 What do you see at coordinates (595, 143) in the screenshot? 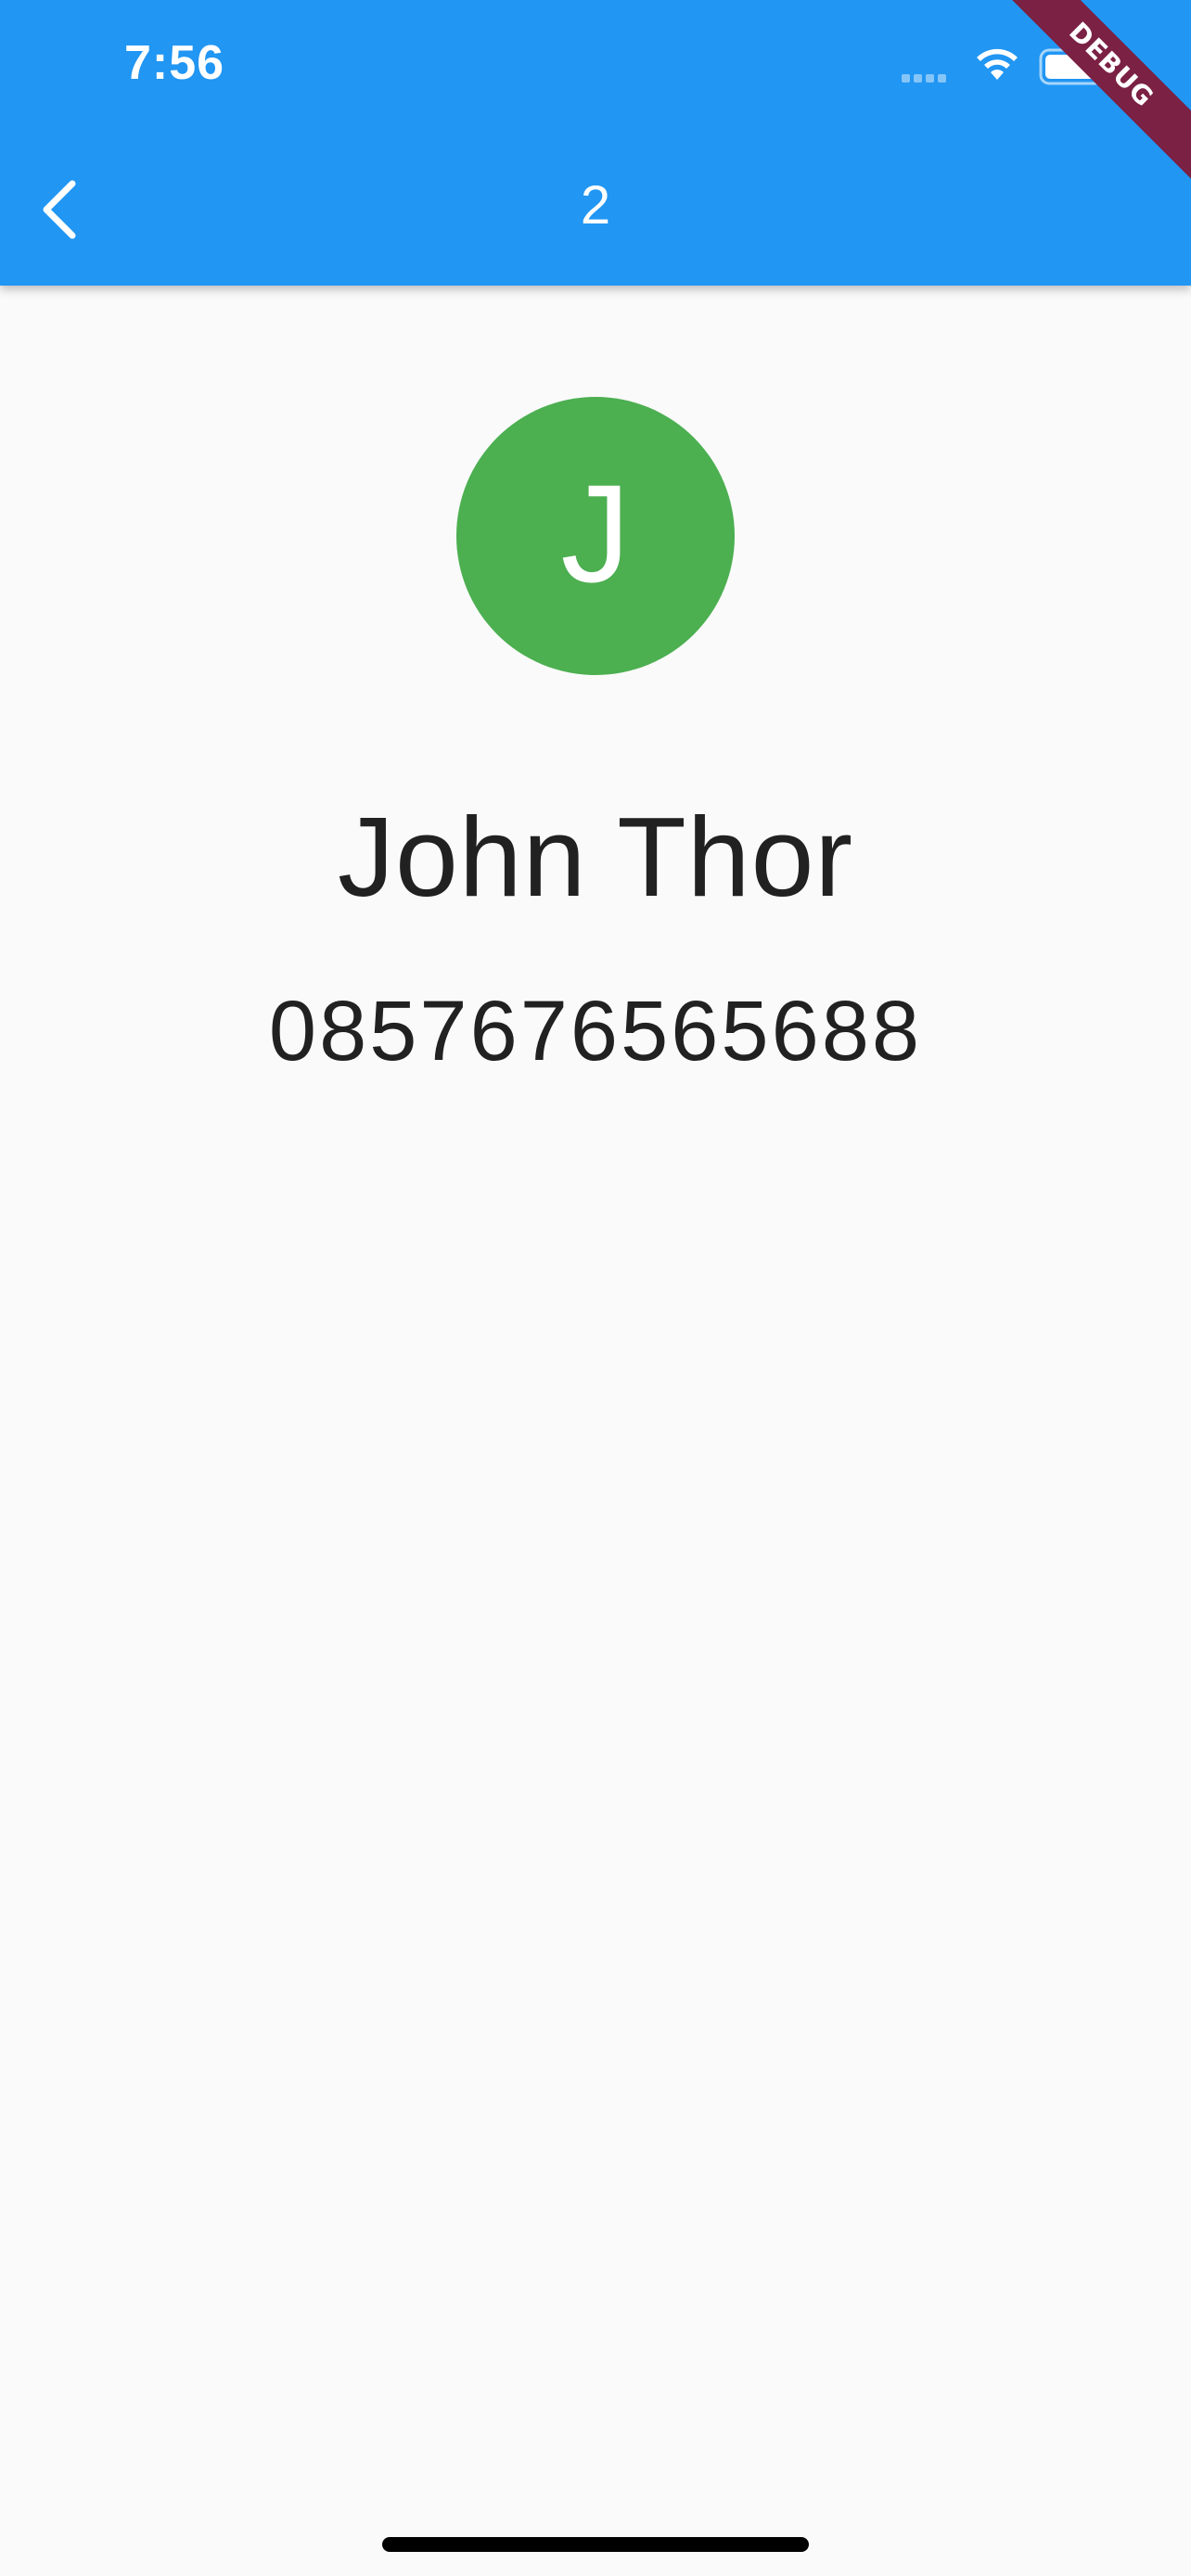
I see `app-bar: 7:56 2` at bounding box center [595, 143].